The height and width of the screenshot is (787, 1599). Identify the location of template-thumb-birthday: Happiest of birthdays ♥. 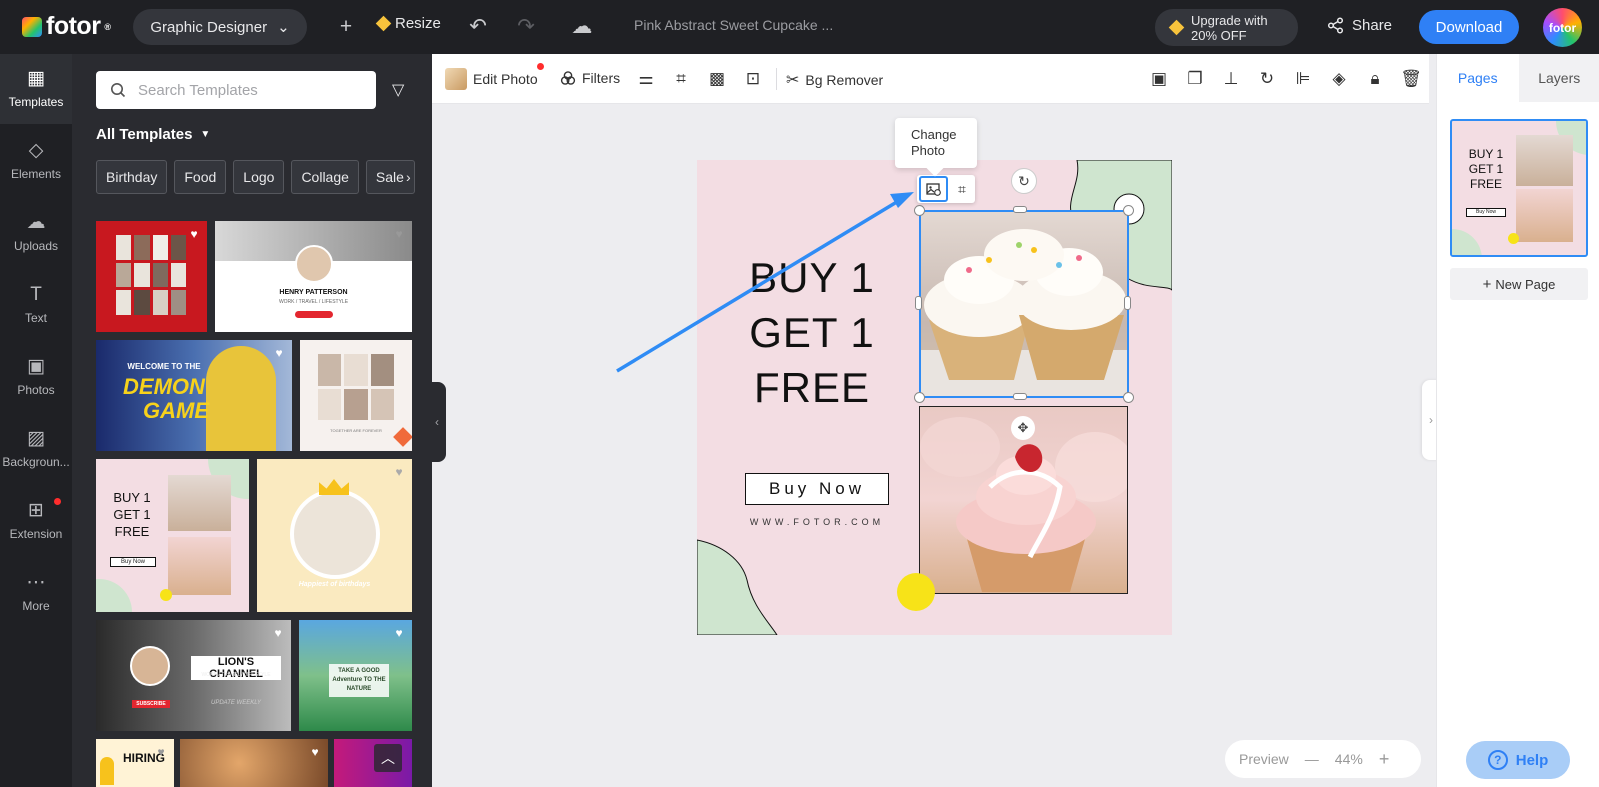
(334, 535).